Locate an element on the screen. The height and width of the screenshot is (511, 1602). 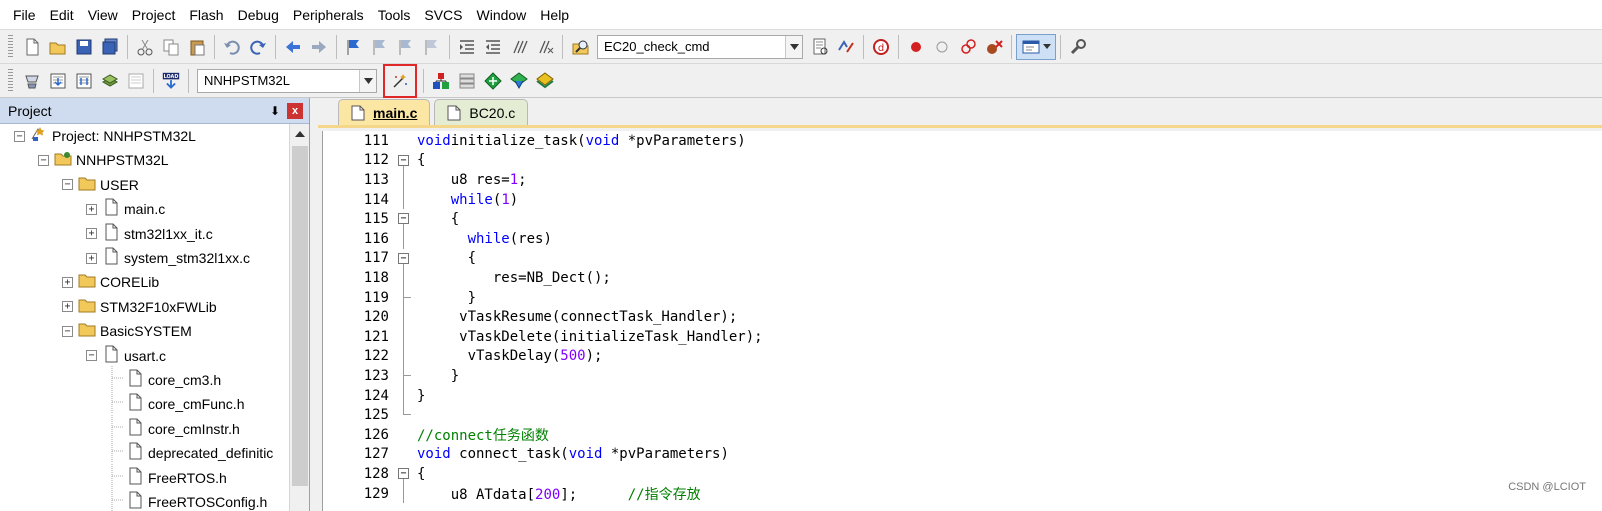
tree-item: core_cmFunc.h is located at coordinates (177, 403).